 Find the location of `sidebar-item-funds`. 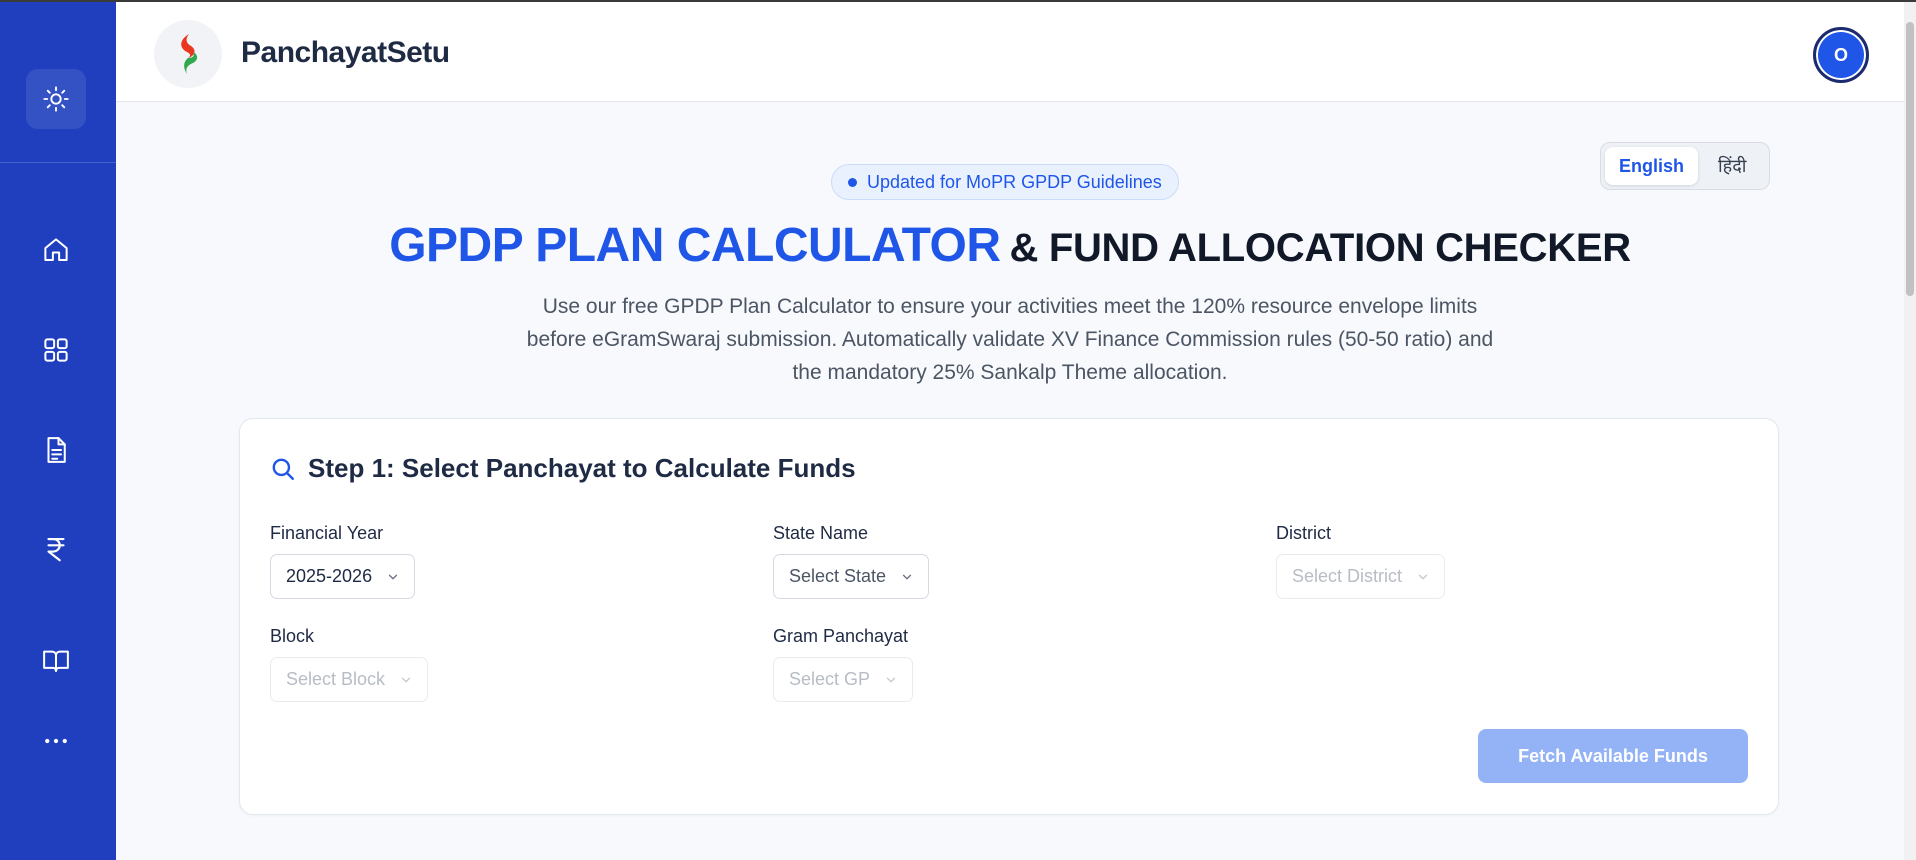

sidebar-item-funds is located at coordinates (56, 549).